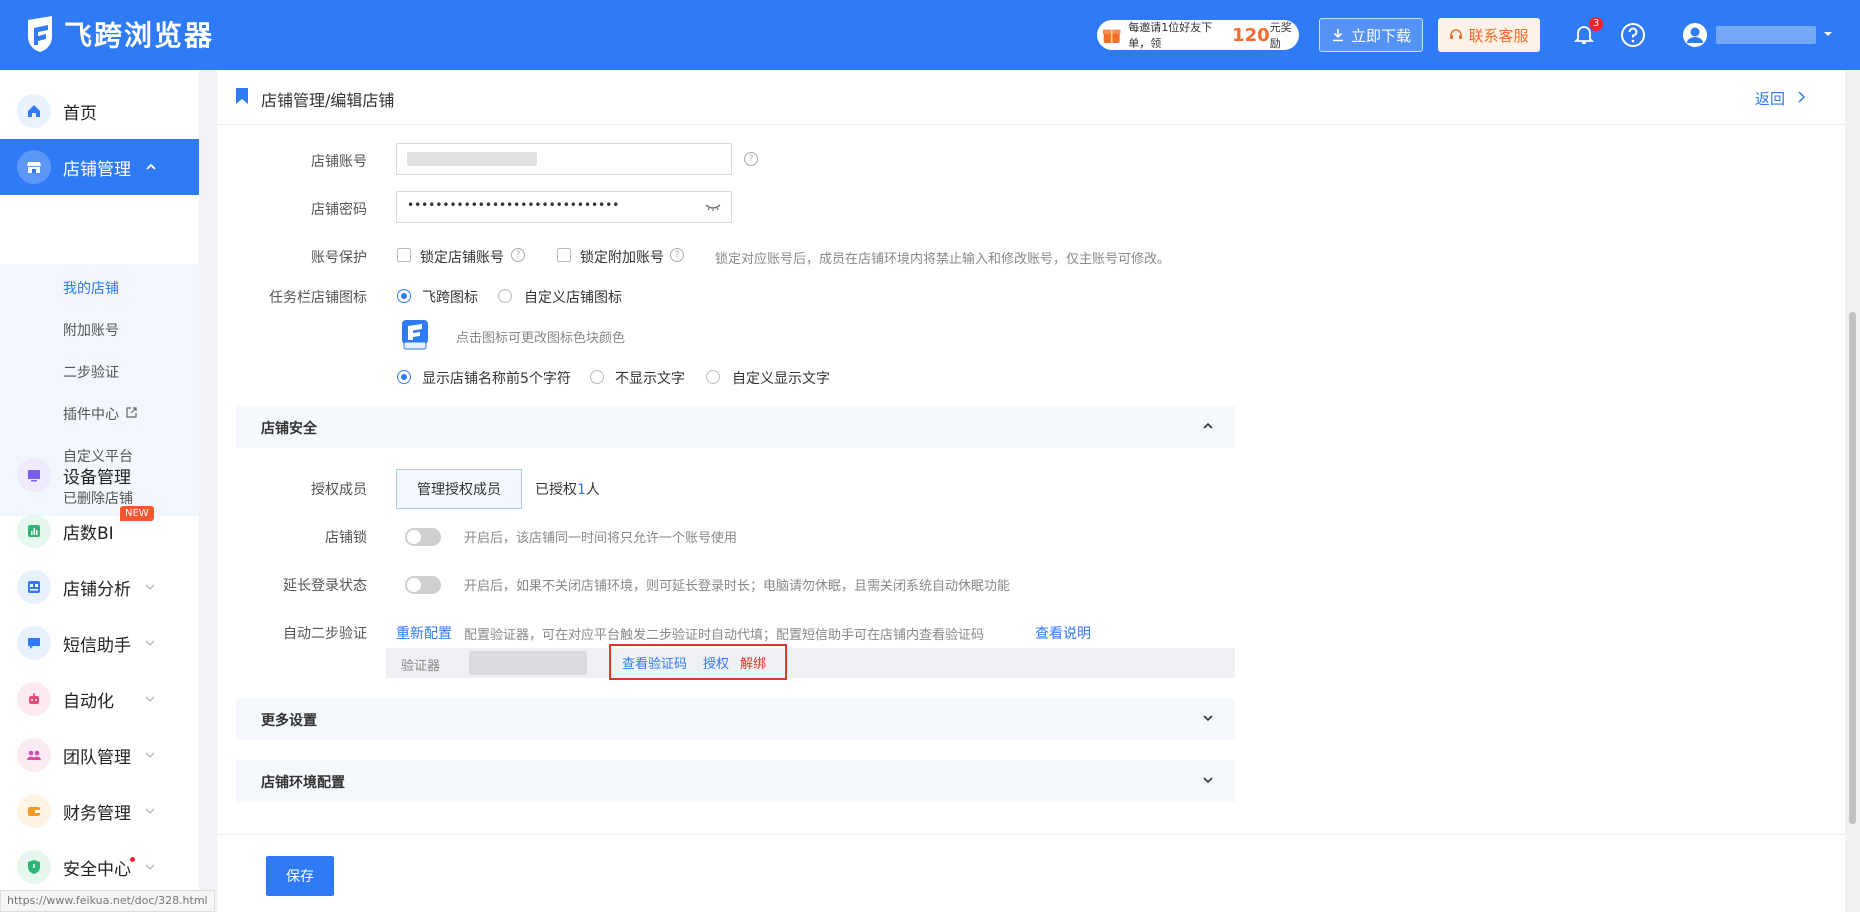  I want to click on store-account-input, so click(564, 159).